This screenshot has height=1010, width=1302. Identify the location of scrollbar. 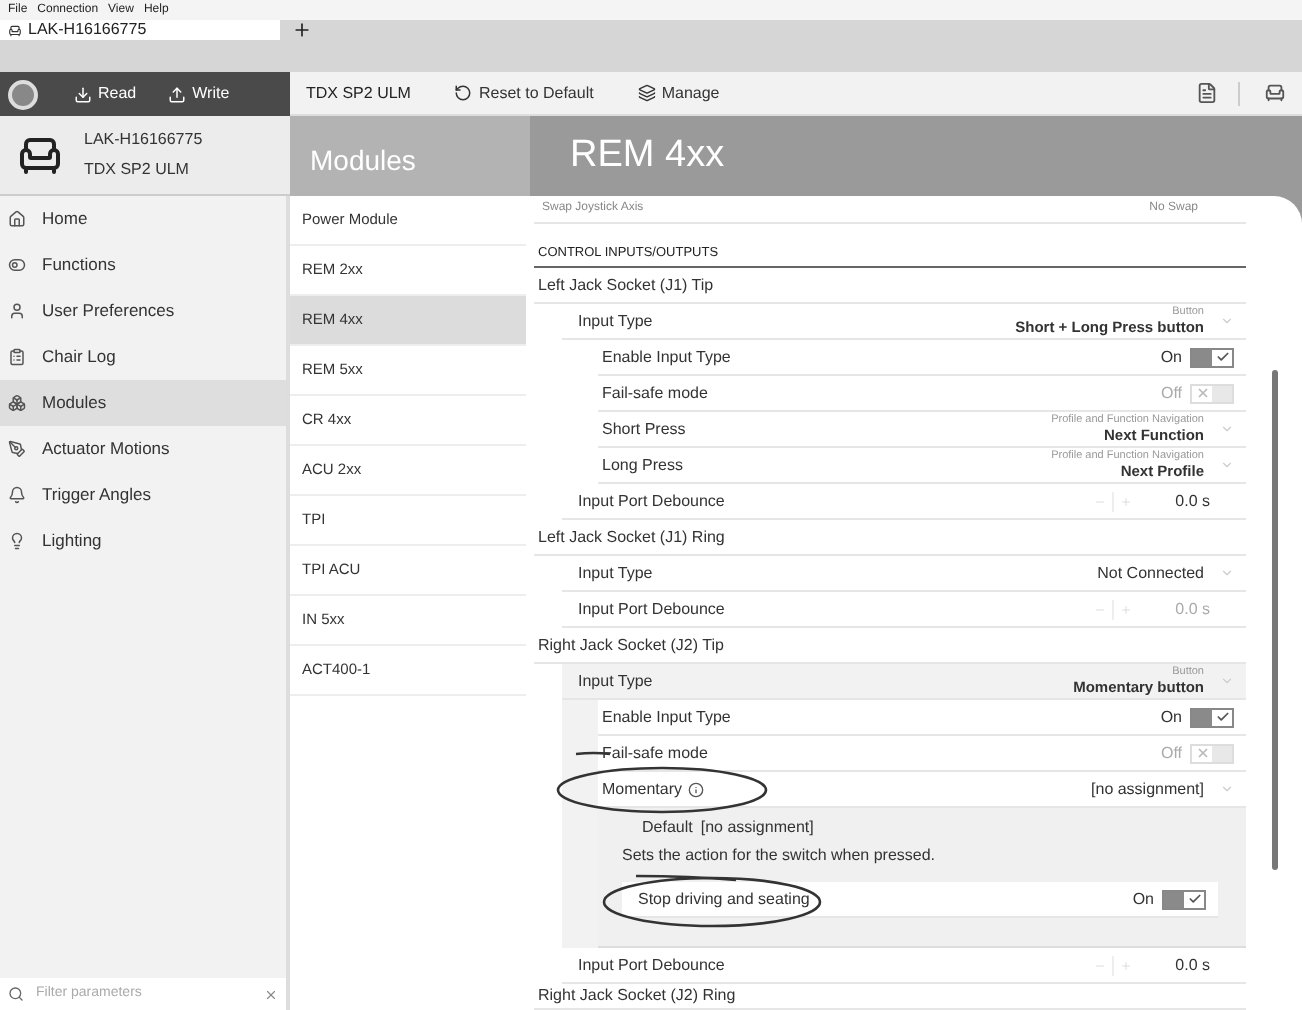
(1274, 620).